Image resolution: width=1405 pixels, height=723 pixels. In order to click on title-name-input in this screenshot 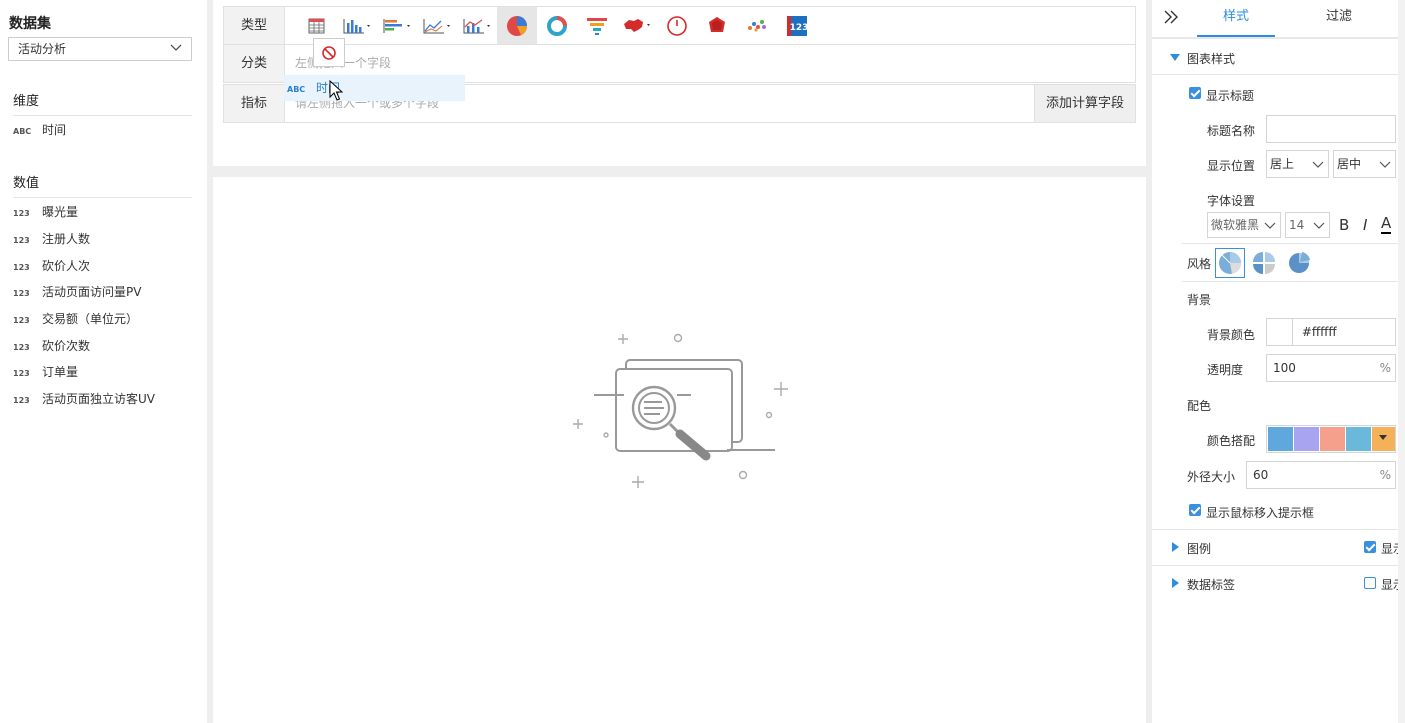, I will do `click(1331, 129)`.